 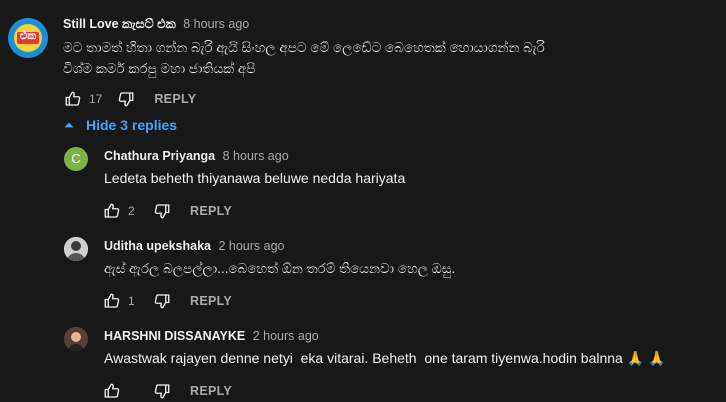 What do you see at coordinates (131, 211) in the screenshot?
I see `like-count: 2` at bounding box center [131, 211].